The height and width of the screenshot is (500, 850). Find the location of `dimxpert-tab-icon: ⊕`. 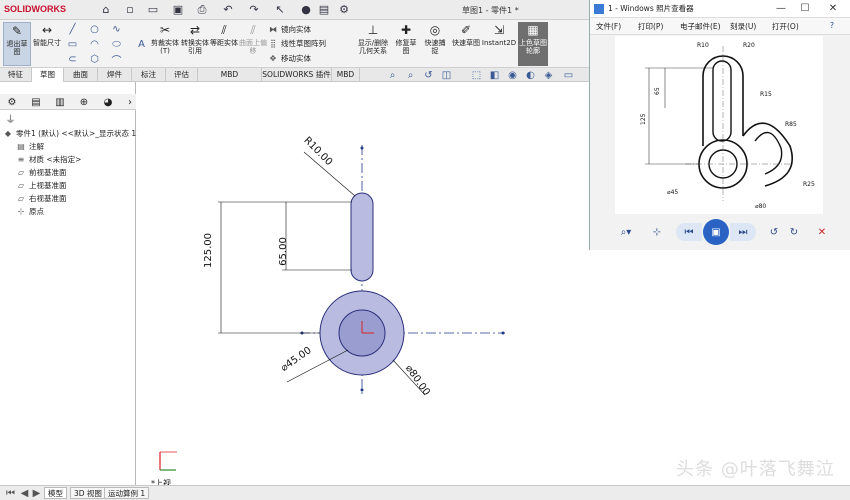

dimxpert-tab-icon: ⊕ is located at coordinates (84, 102).